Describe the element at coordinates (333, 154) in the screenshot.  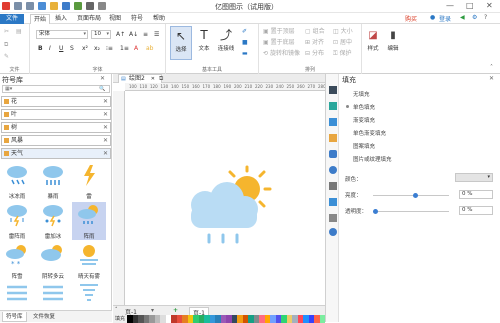
I see `page-panel-icon` at that location.